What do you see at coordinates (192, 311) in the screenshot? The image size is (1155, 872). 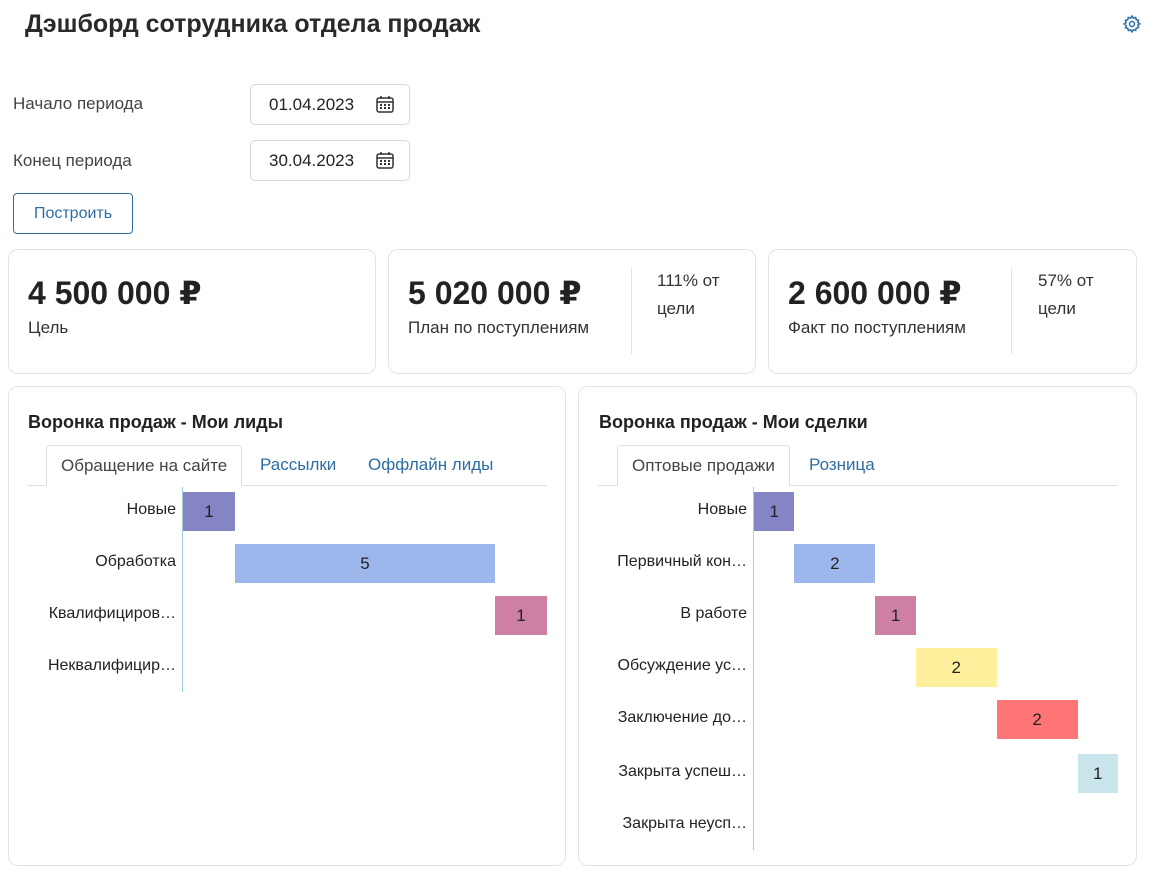 I see `kpi-card-goal: 4 500 000 ₽ Цель` at bounding box center [192, 311].